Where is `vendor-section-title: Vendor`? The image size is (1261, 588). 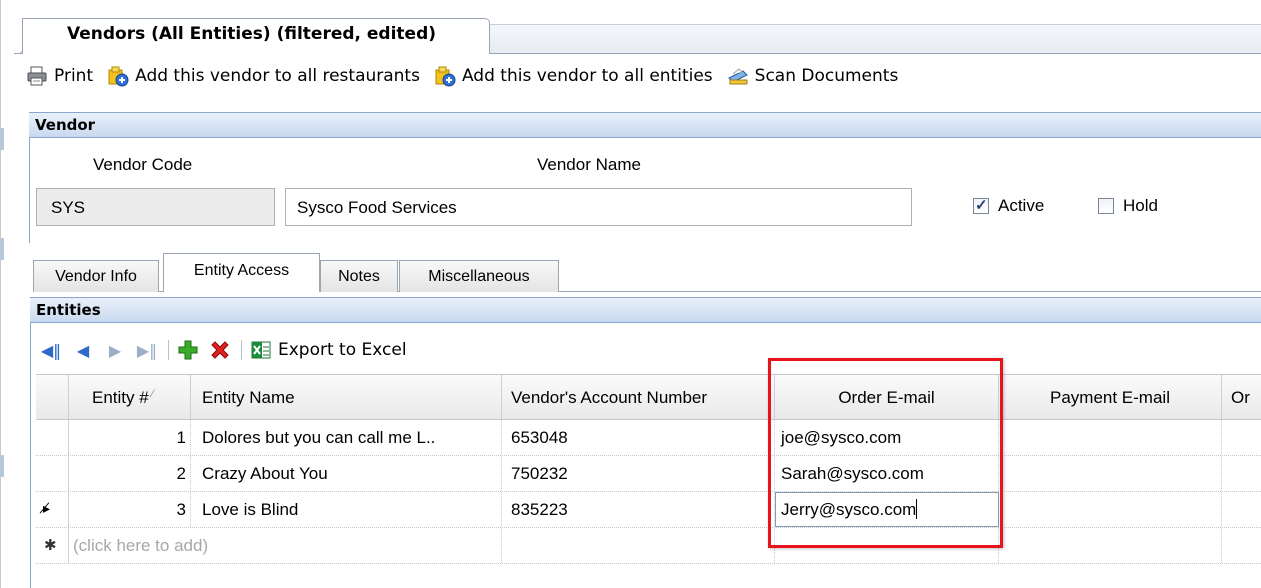 vendor-section-title: Vendor is located at coordinates (65, 125).